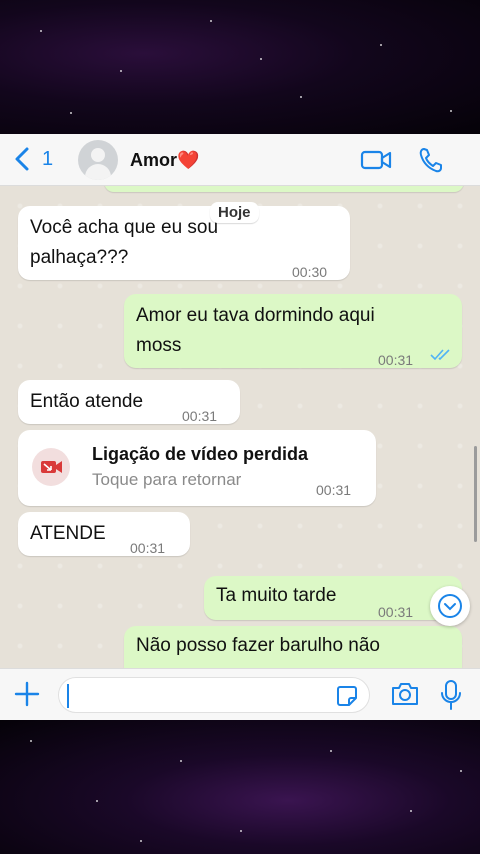 This screenshot has height=854, width=480. Describe the element at coordinates (431, 160) in the screenshot. I see `phone-icon` at that location.